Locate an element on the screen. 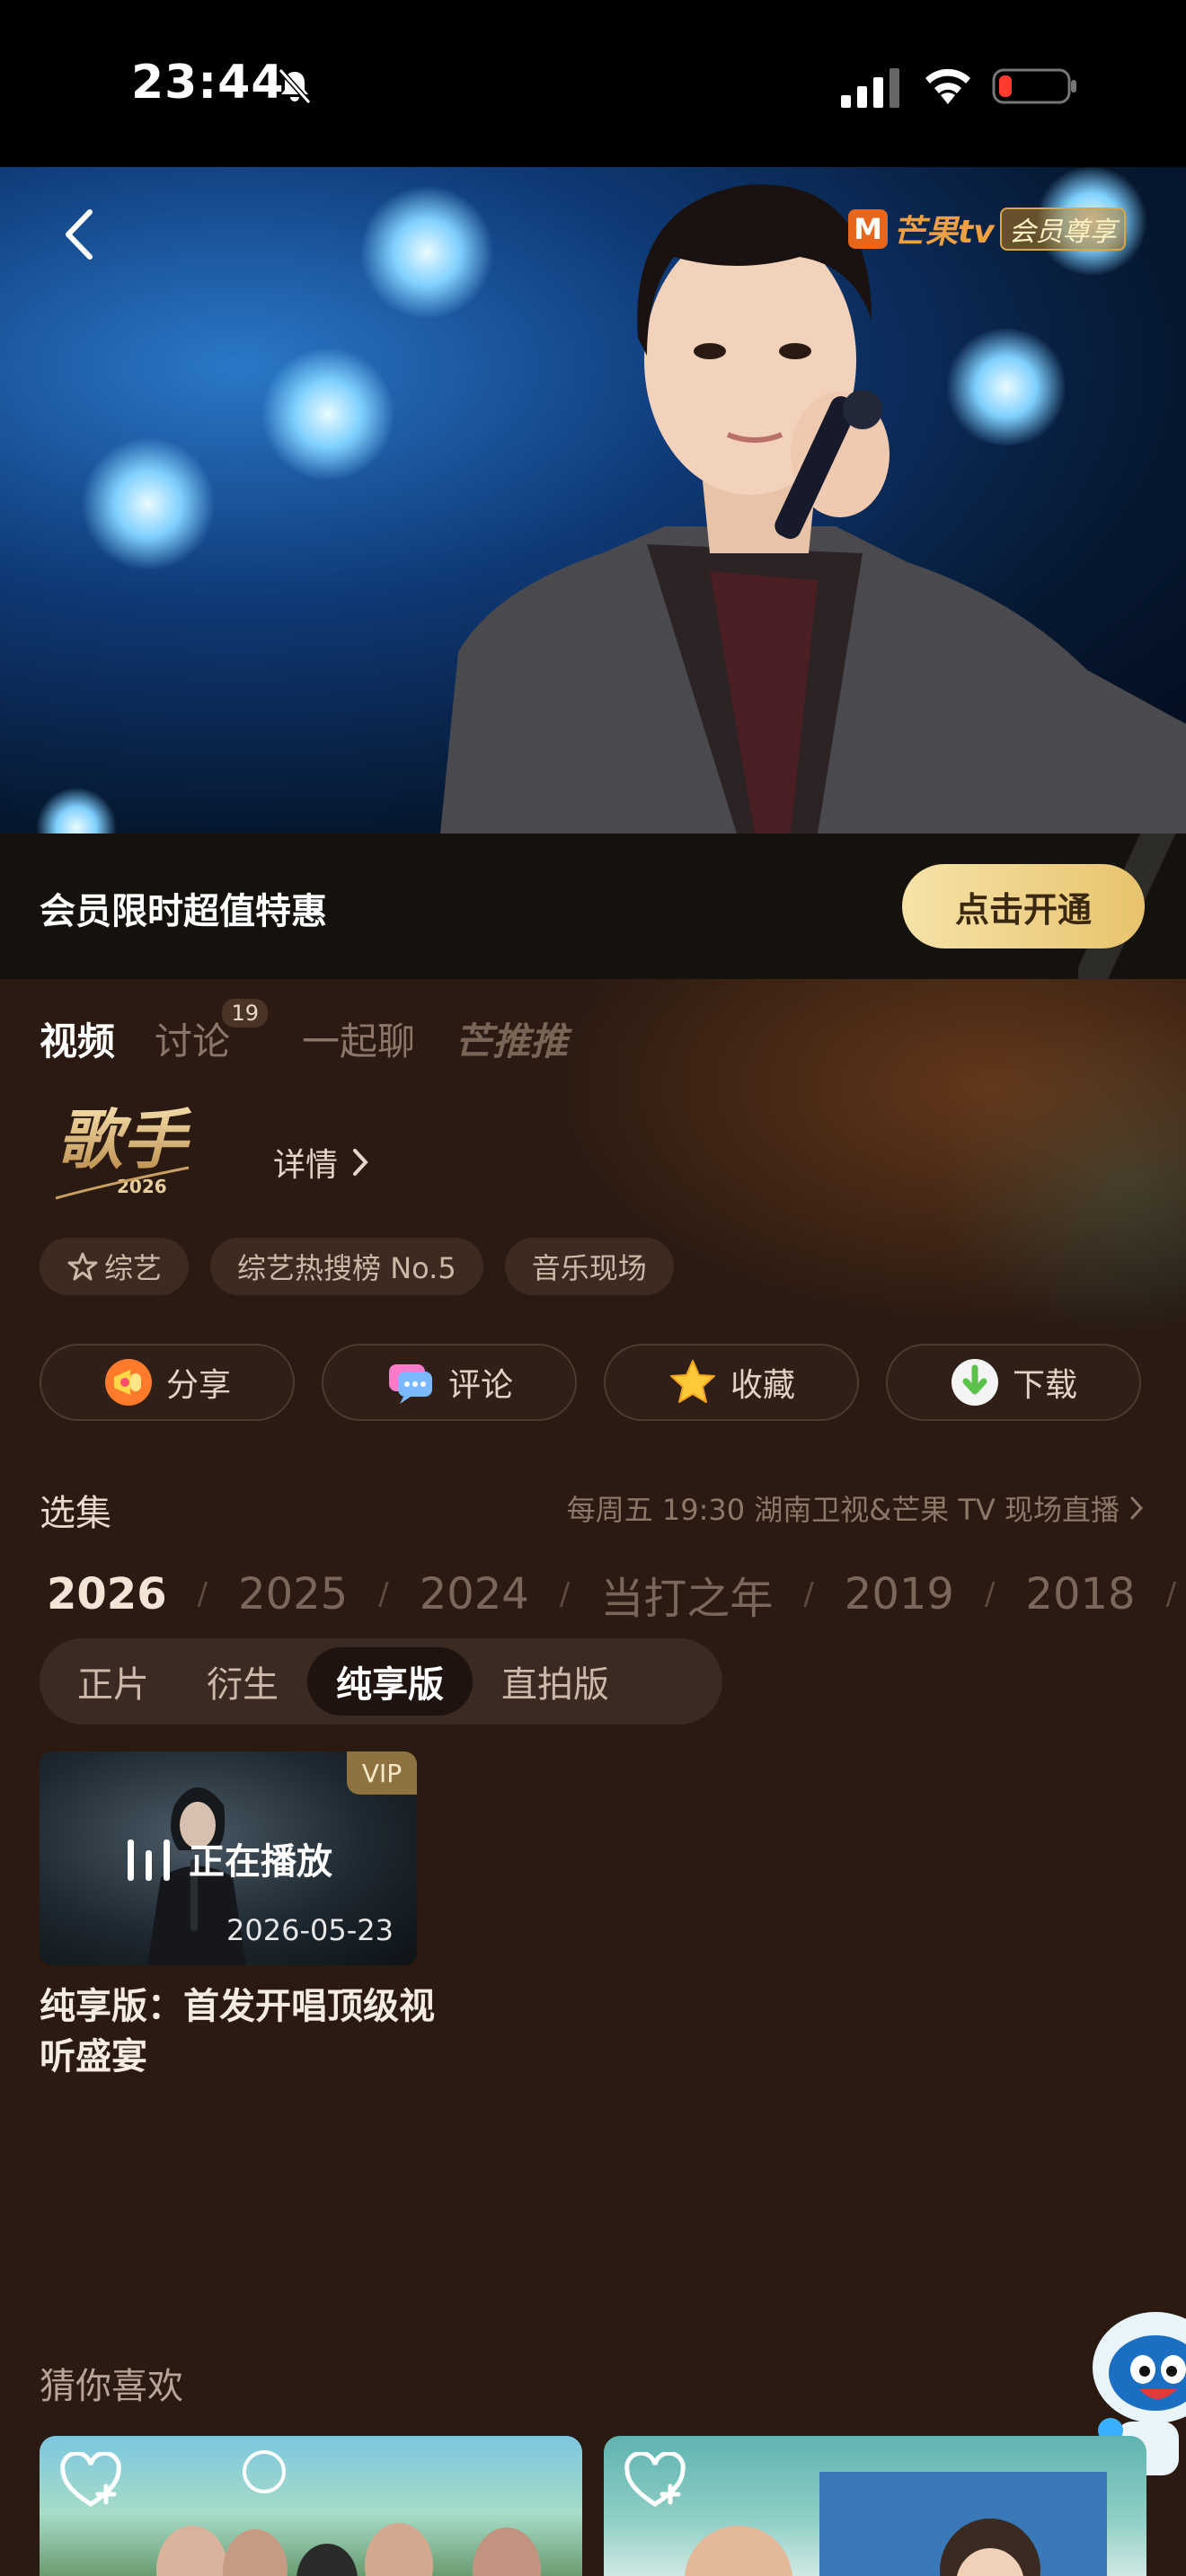  vip-promo-text: 会员限时超值特惠 is located at coordinates (183, 911).